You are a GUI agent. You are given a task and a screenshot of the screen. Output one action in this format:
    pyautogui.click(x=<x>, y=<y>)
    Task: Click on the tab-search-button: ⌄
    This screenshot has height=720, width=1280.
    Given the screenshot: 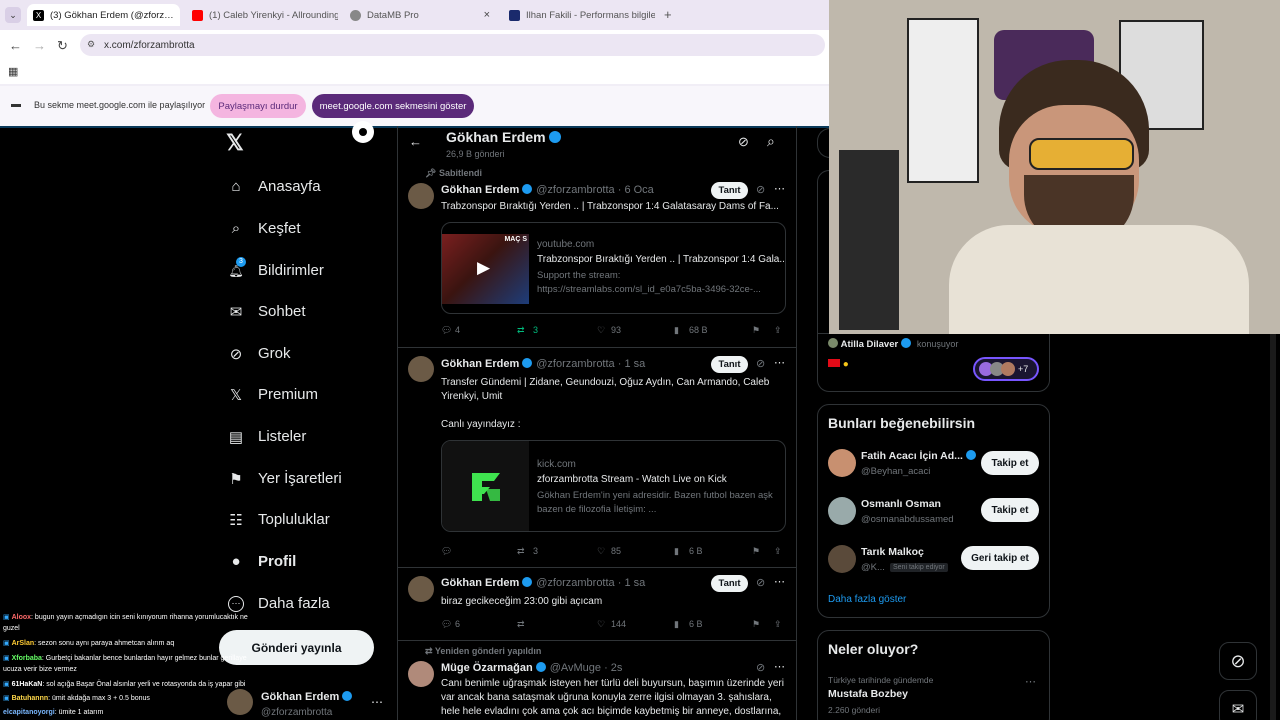 What is the action you would take?
    pyautogui.click(x=13, y=15)
    